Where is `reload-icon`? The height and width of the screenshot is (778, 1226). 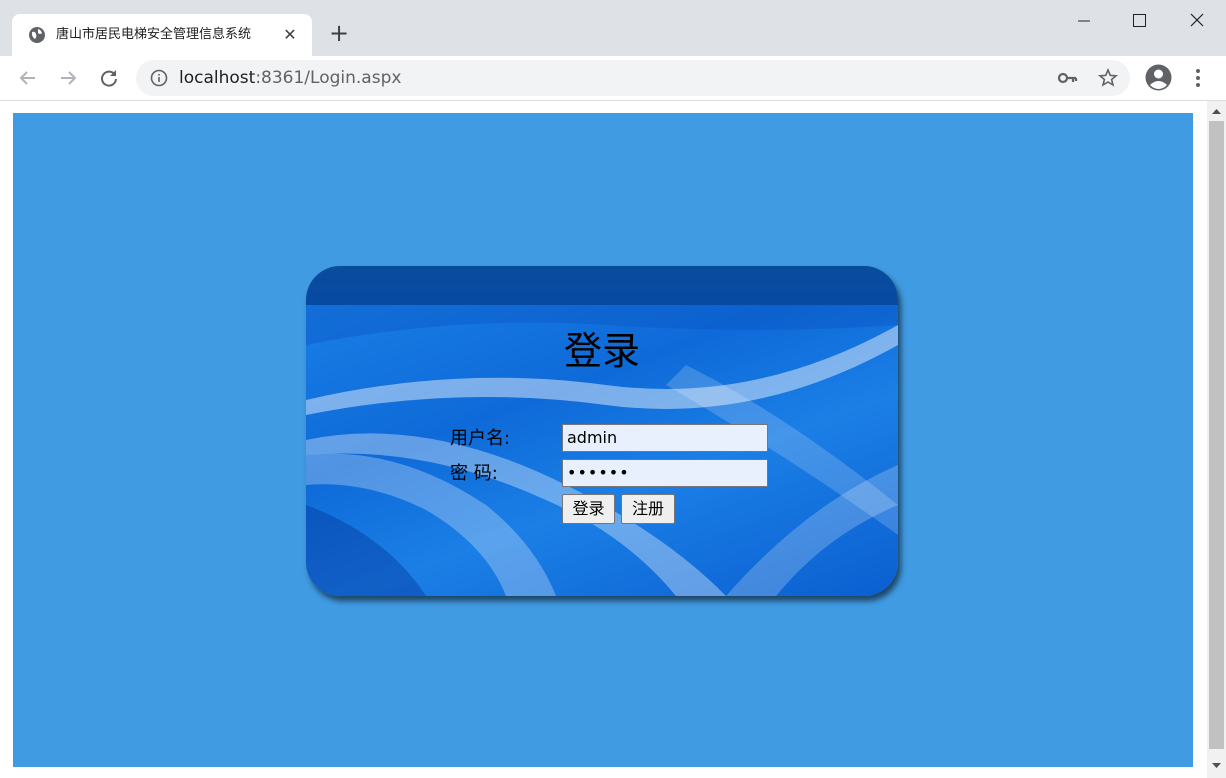
reload-icon is located at coordinates (109, 78).